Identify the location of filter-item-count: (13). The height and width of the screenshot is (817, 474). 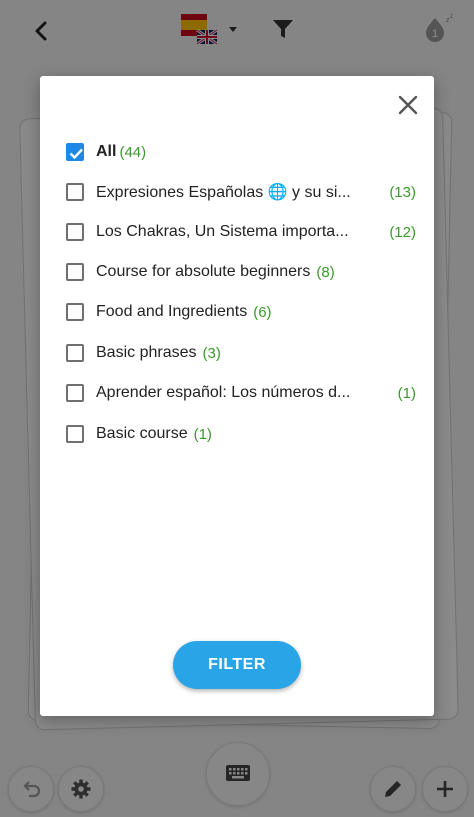
(402, 192).